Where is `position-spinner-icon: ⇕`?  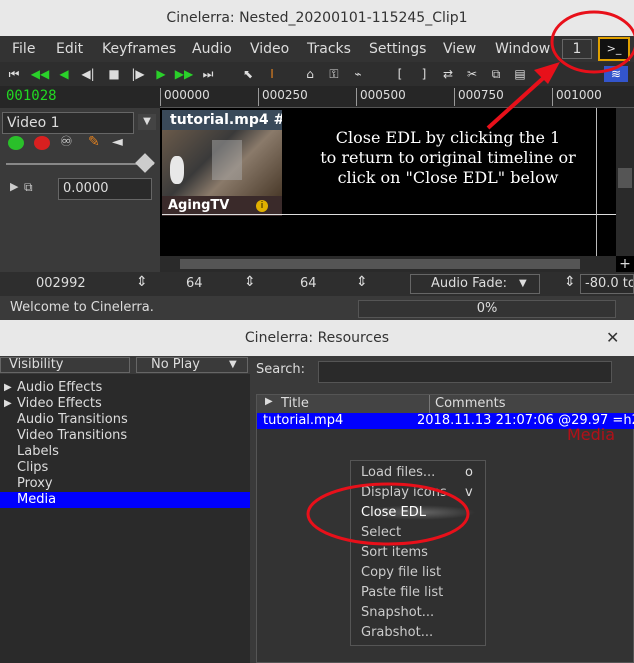
position-spinner-icon: ⇕ is located at coordinates (142, 282).